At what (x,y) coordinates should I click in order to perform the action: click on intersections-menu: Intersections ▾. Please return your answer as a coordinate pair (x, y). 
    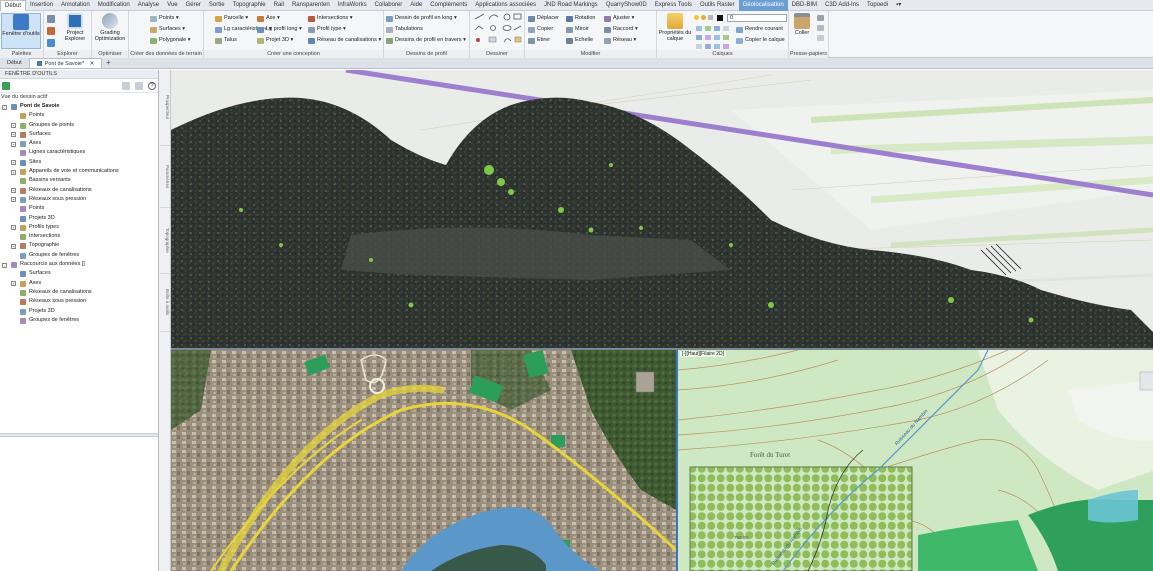
    Looking at the image, I should click on (329, 18).